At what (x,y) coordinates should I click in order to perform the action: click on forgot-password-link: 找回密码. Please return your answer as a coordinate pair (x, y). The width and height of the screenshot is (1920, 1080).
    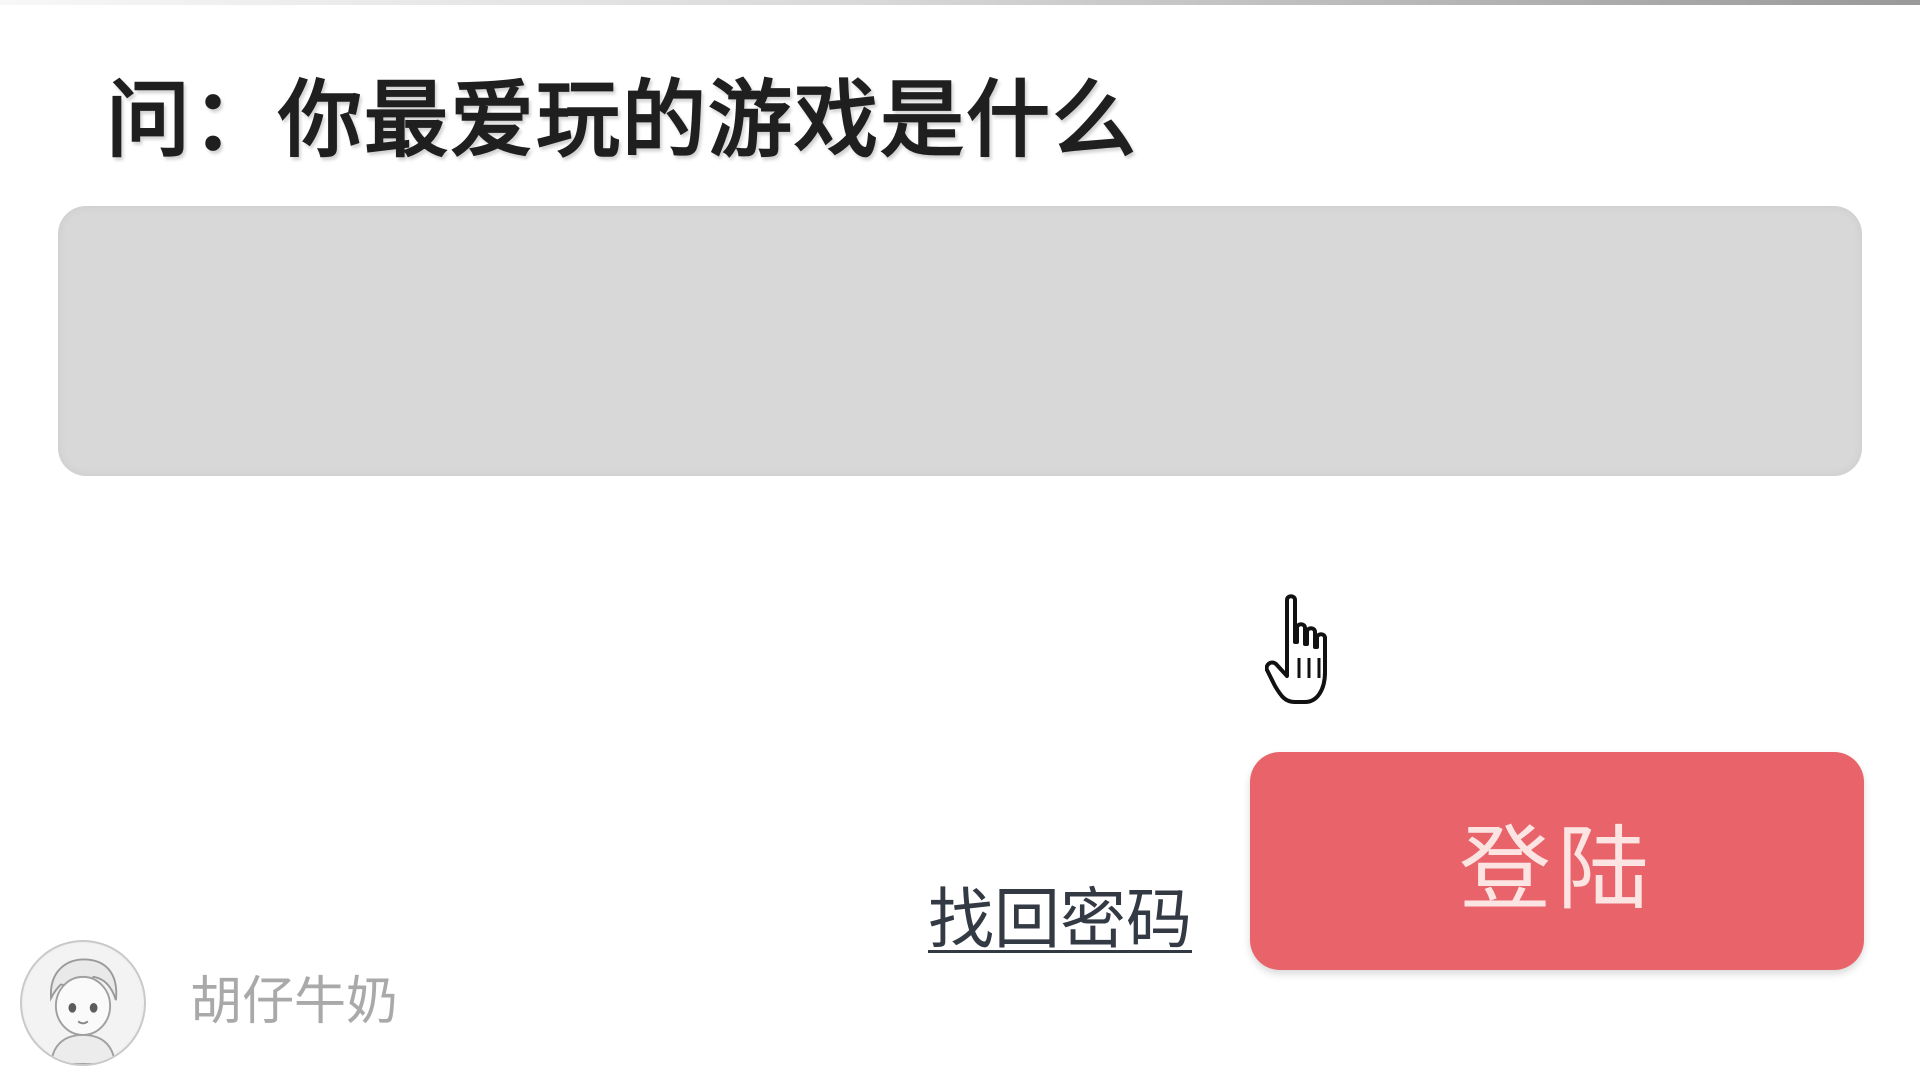
    Looking at the image, I should click on (1060, 920).